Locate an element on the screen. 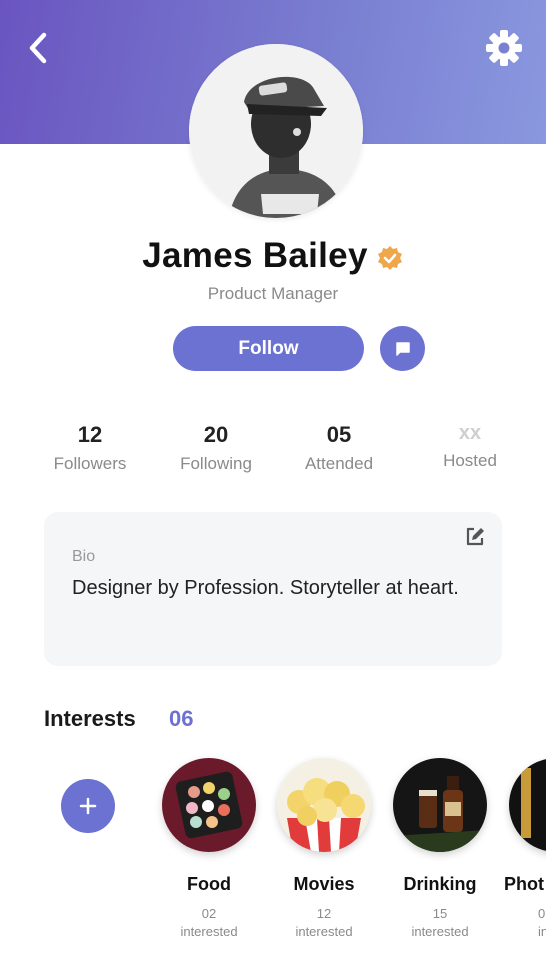  interest-name: Drinking is located at coordinates (440, 884).